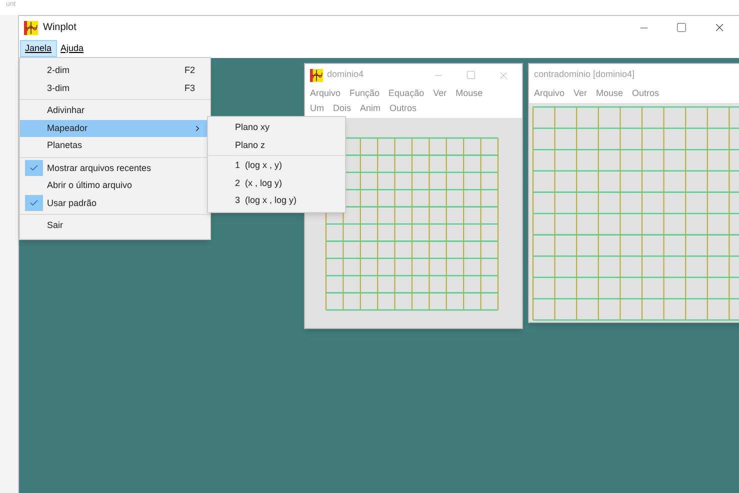 This screenshot has height=493, width=739. I want to click on menu-item: 2 (x , log y), so click(276, 183).